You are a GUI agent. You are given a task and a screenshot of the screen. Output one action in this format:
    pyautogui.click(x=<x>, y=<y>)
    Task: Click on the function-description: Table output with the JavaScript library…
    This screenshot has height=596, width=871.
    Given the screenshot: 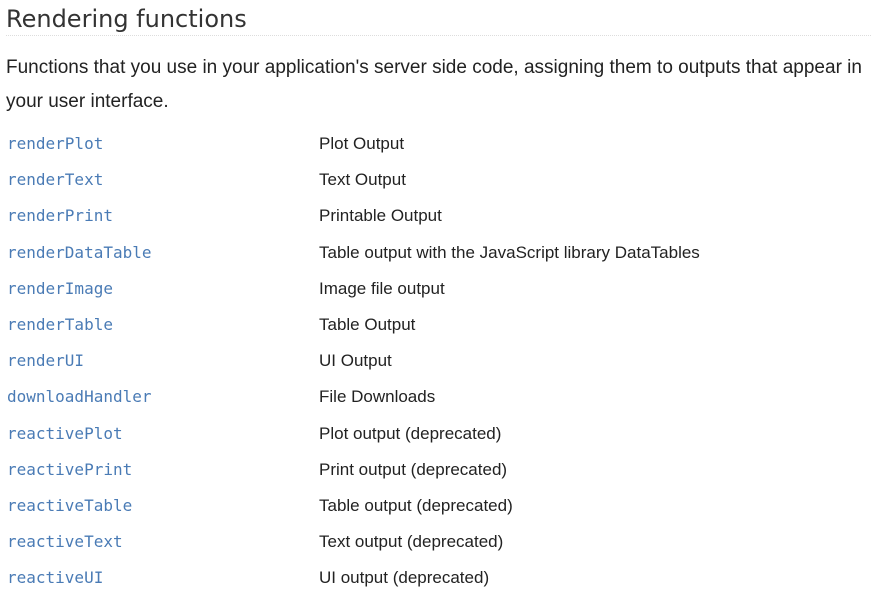 What is the action you would take?
    pyautogui.click(x=509, y=252)
    